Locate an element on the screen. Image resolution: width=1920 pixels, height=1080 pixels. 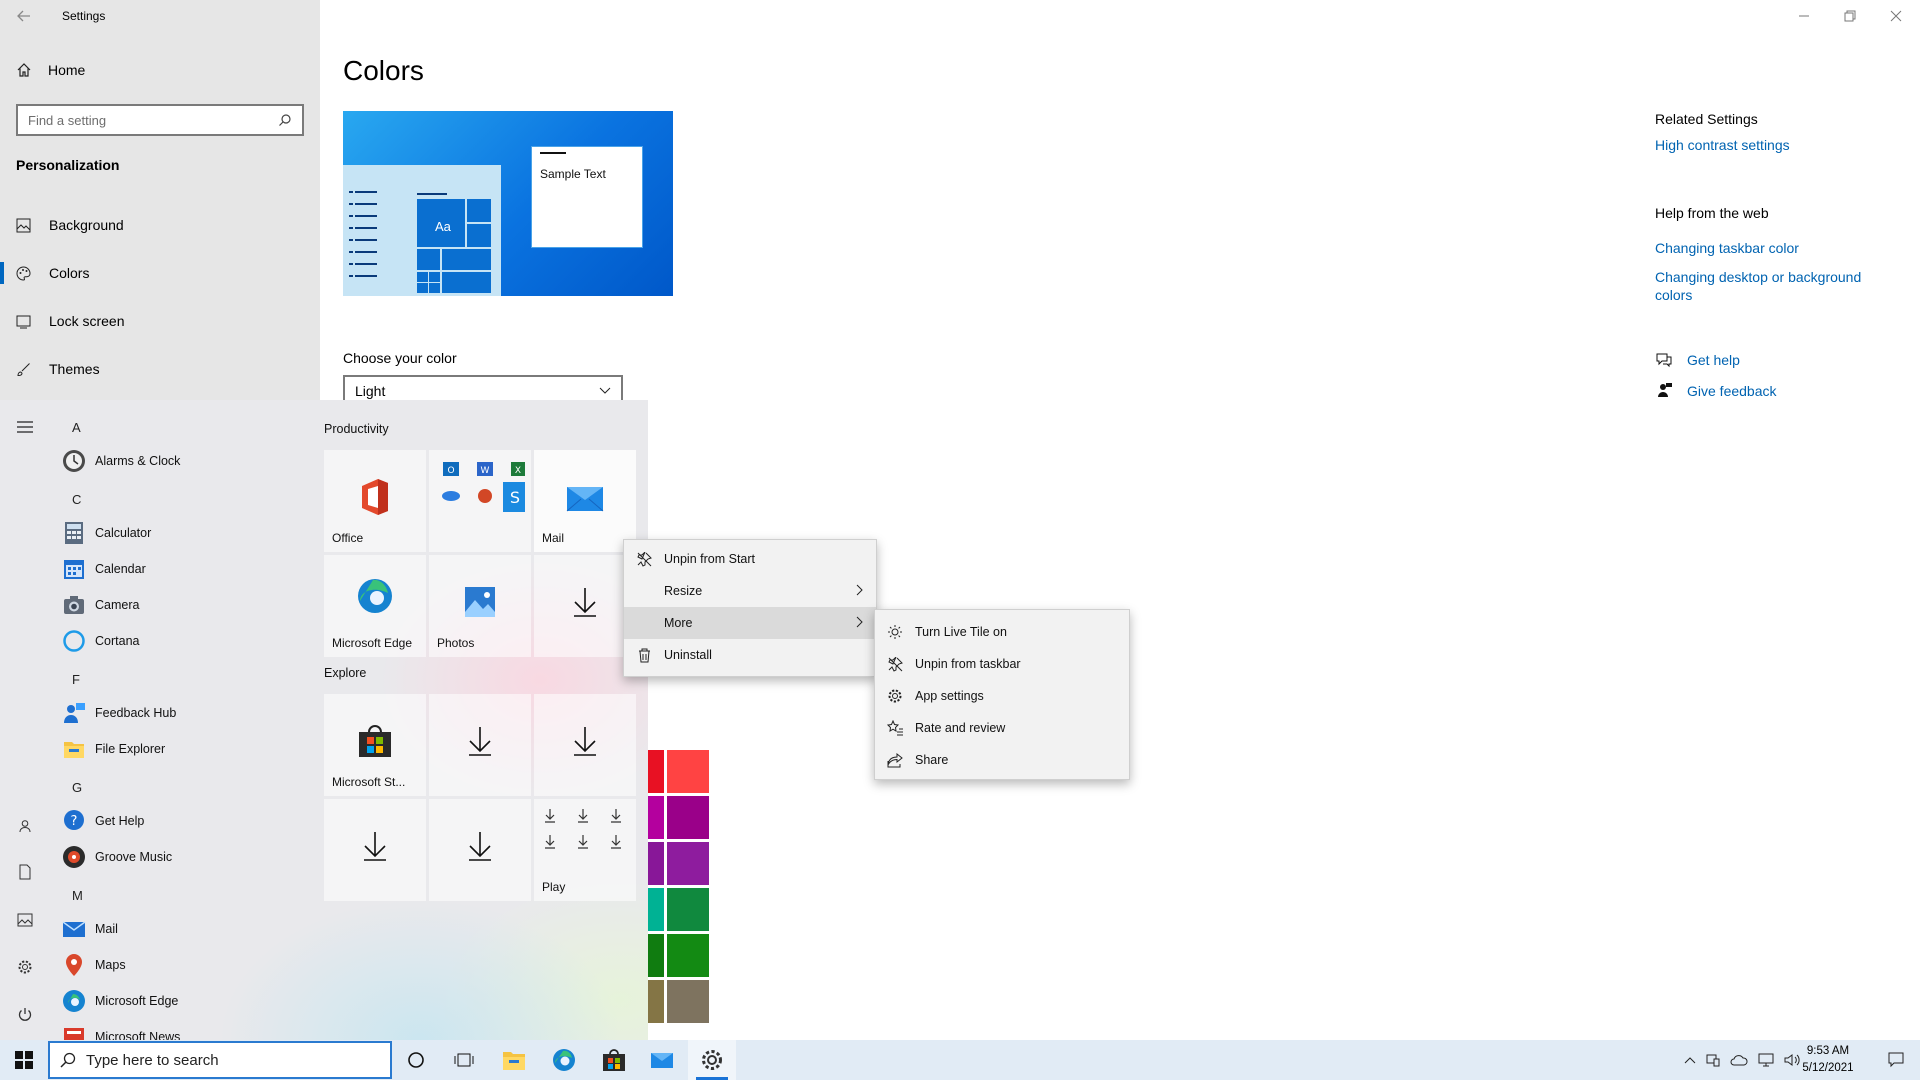
app-calendar: Calendar is located at coordinates (104, 569).